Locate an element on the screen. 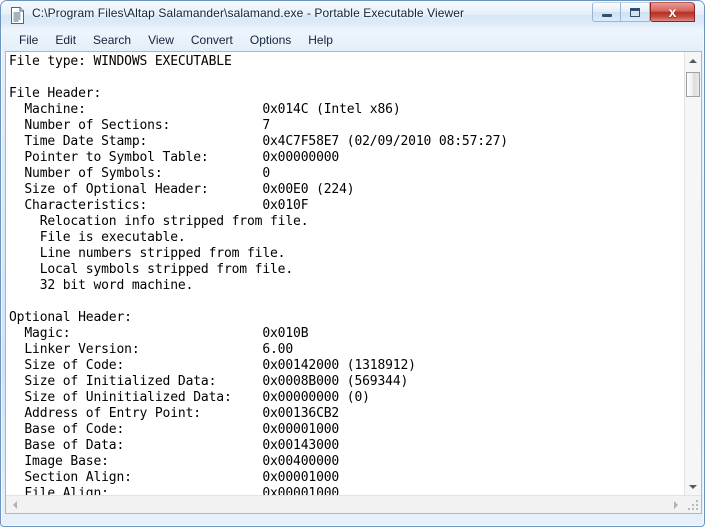 This screenshot has width=705, height=527. menu-item-options: Options is located at coordinates (271, 40).